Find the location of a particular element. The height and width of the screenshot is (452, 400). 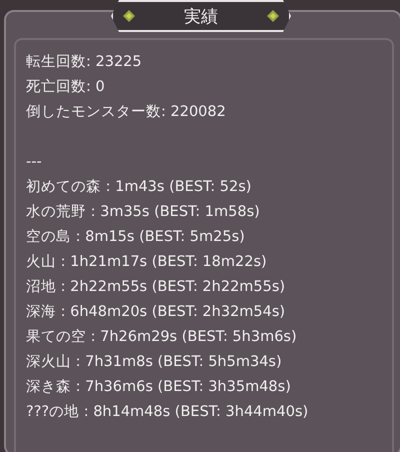

stat-text: 死亡回数: 0 is located at coordinates (66, 87).